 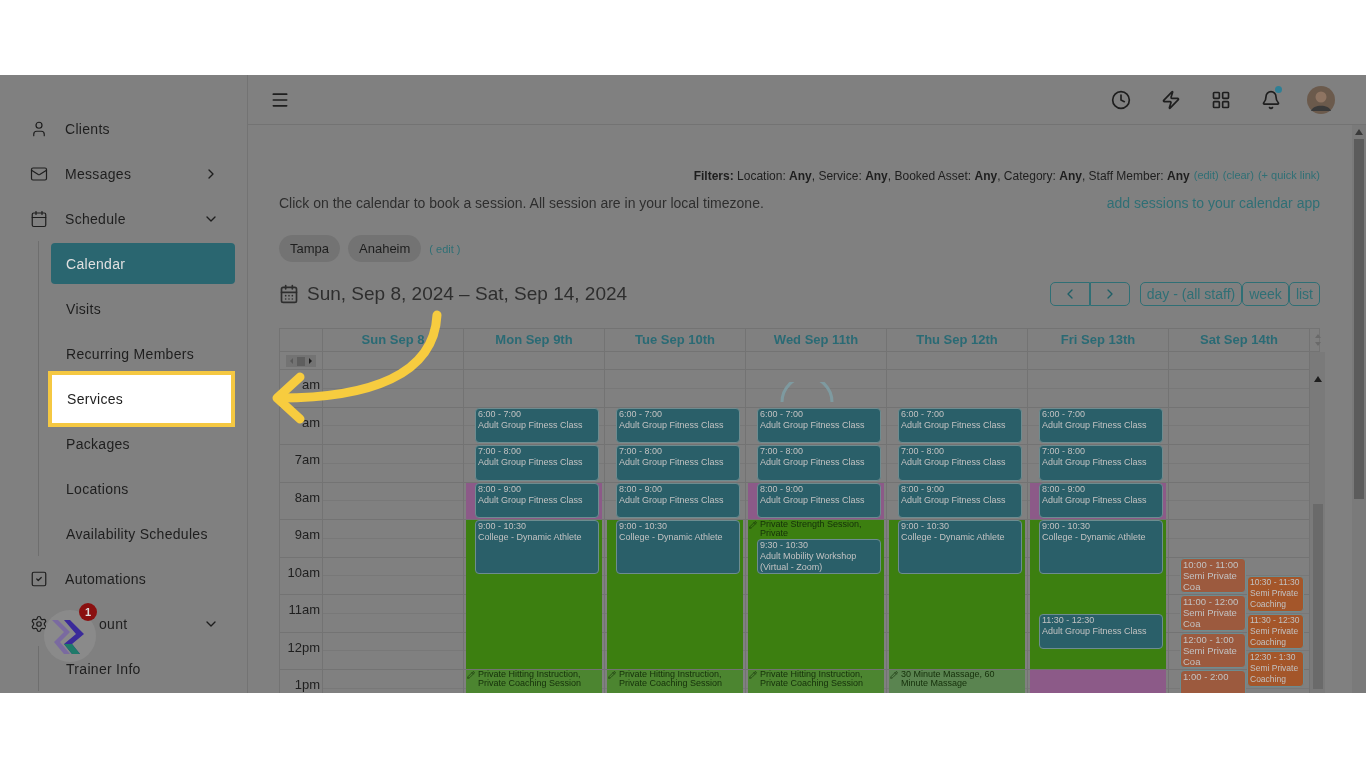 I want to click on availability-label: Private Strength Session, Private, so click(x=811, y=529).